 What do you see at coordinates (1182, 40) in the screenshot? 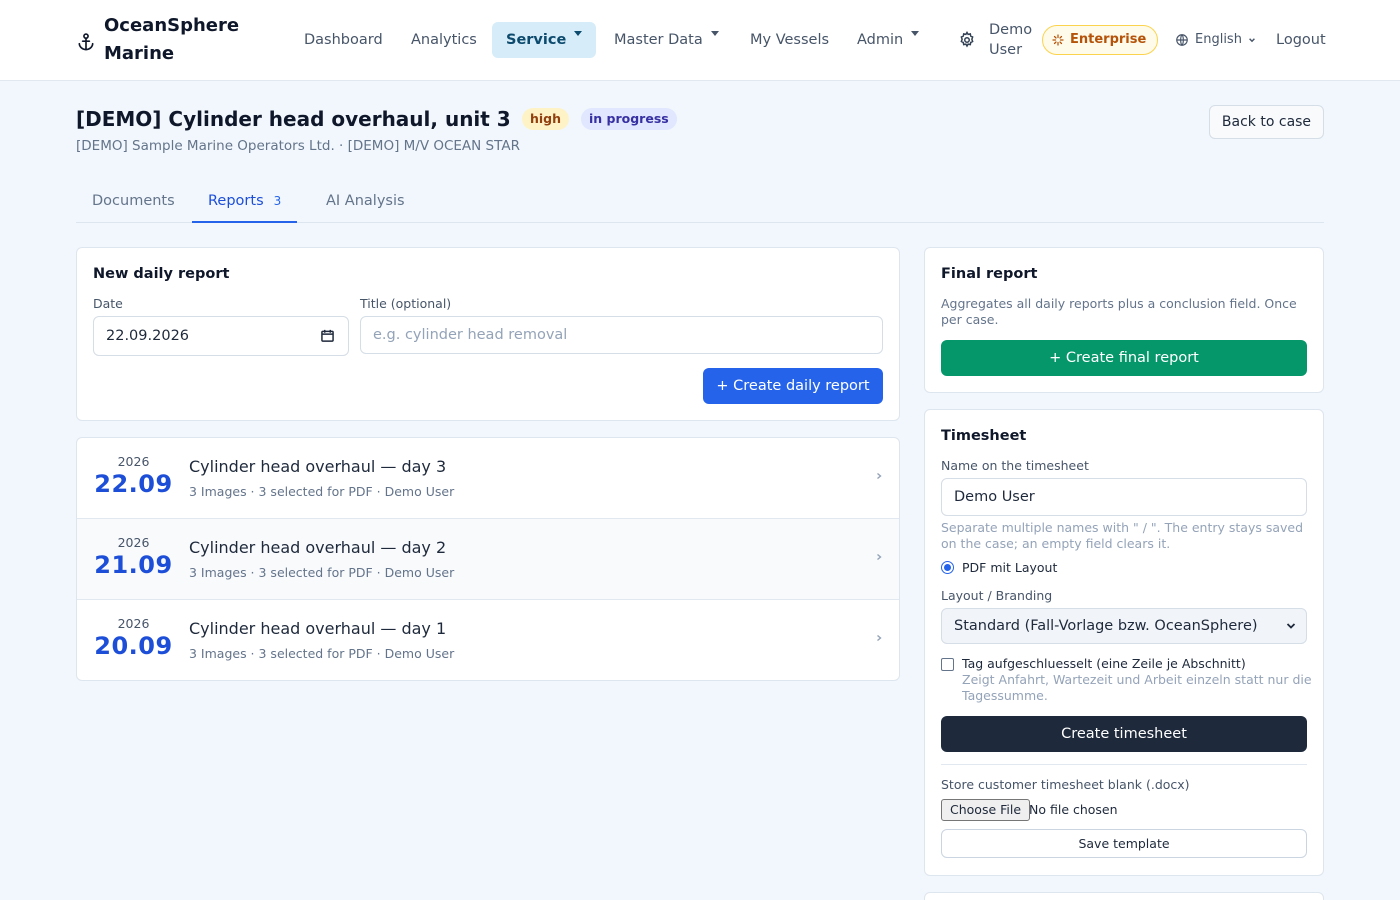
I see `globe-icon` at bounding box center [1182, 40].